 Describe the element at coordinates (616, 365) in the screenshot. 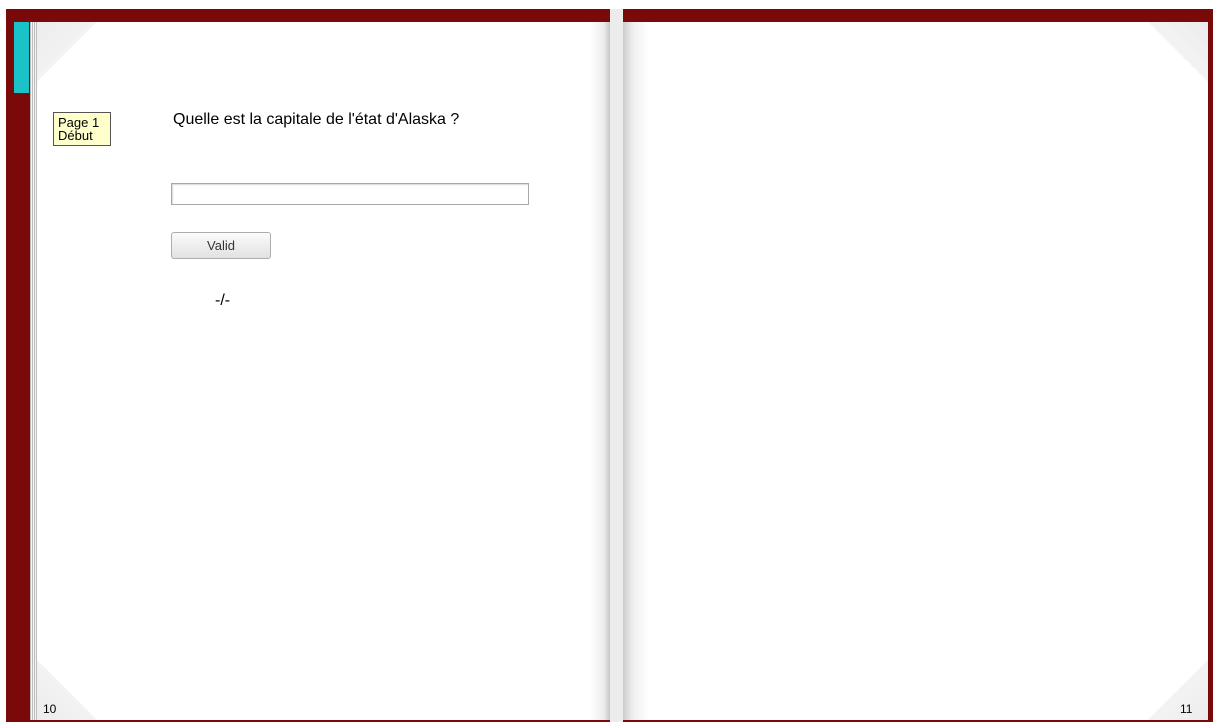

I see `book-spine` at that location.